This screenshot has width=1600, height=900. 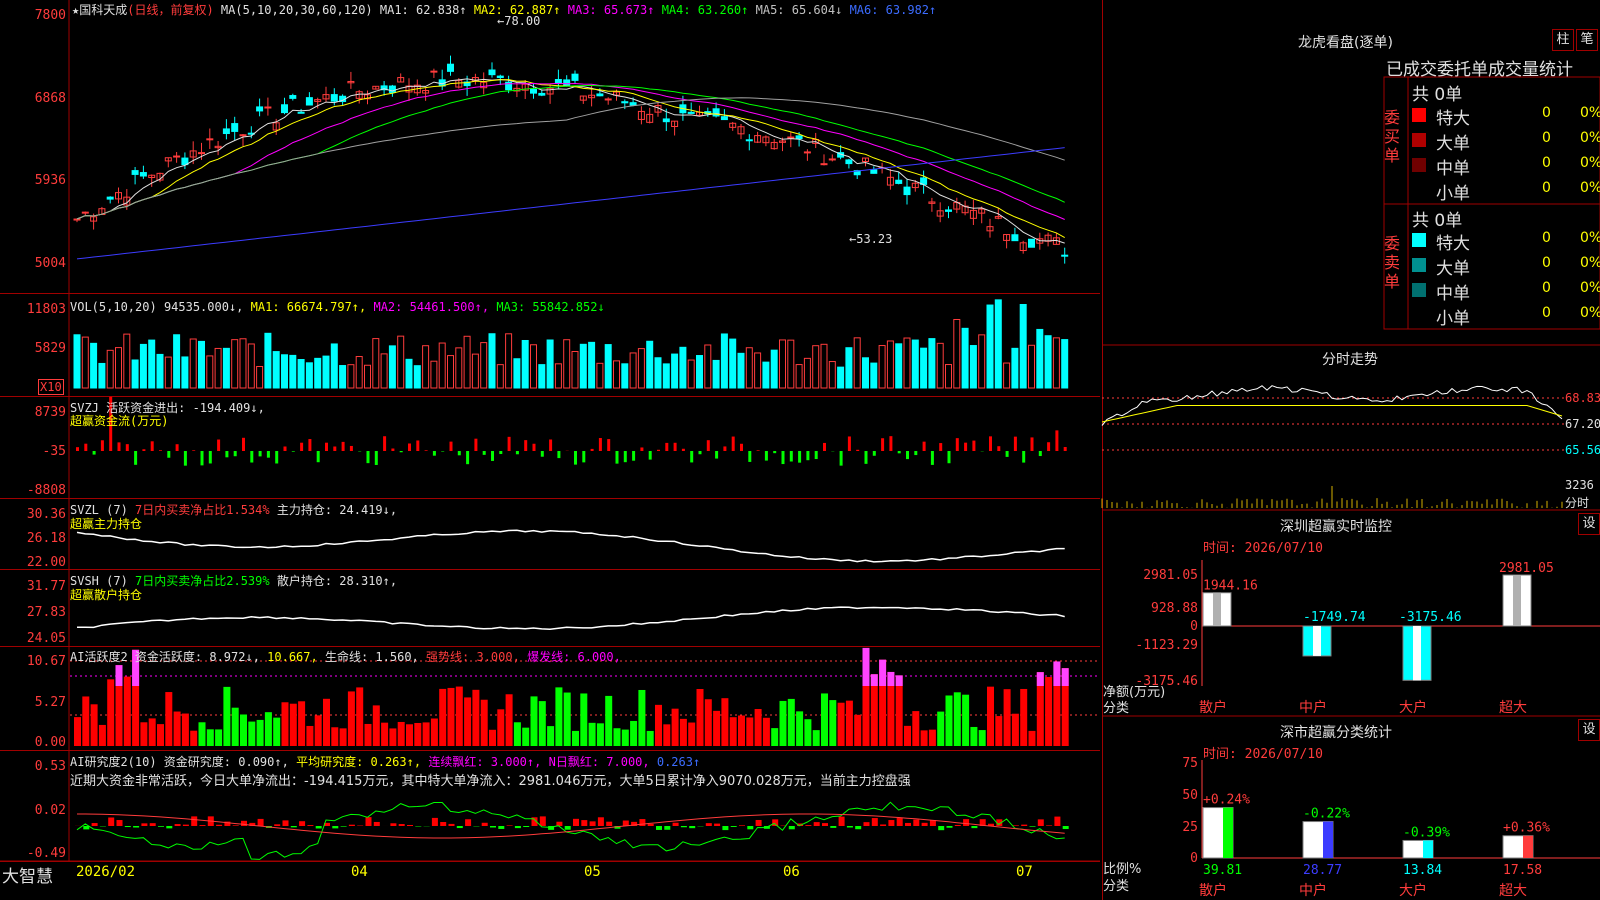 What do you see at coordinates (1587, 40) in the screenshot?
I see `tick-mode-button: 笔` at bounding box center [1587, 40].